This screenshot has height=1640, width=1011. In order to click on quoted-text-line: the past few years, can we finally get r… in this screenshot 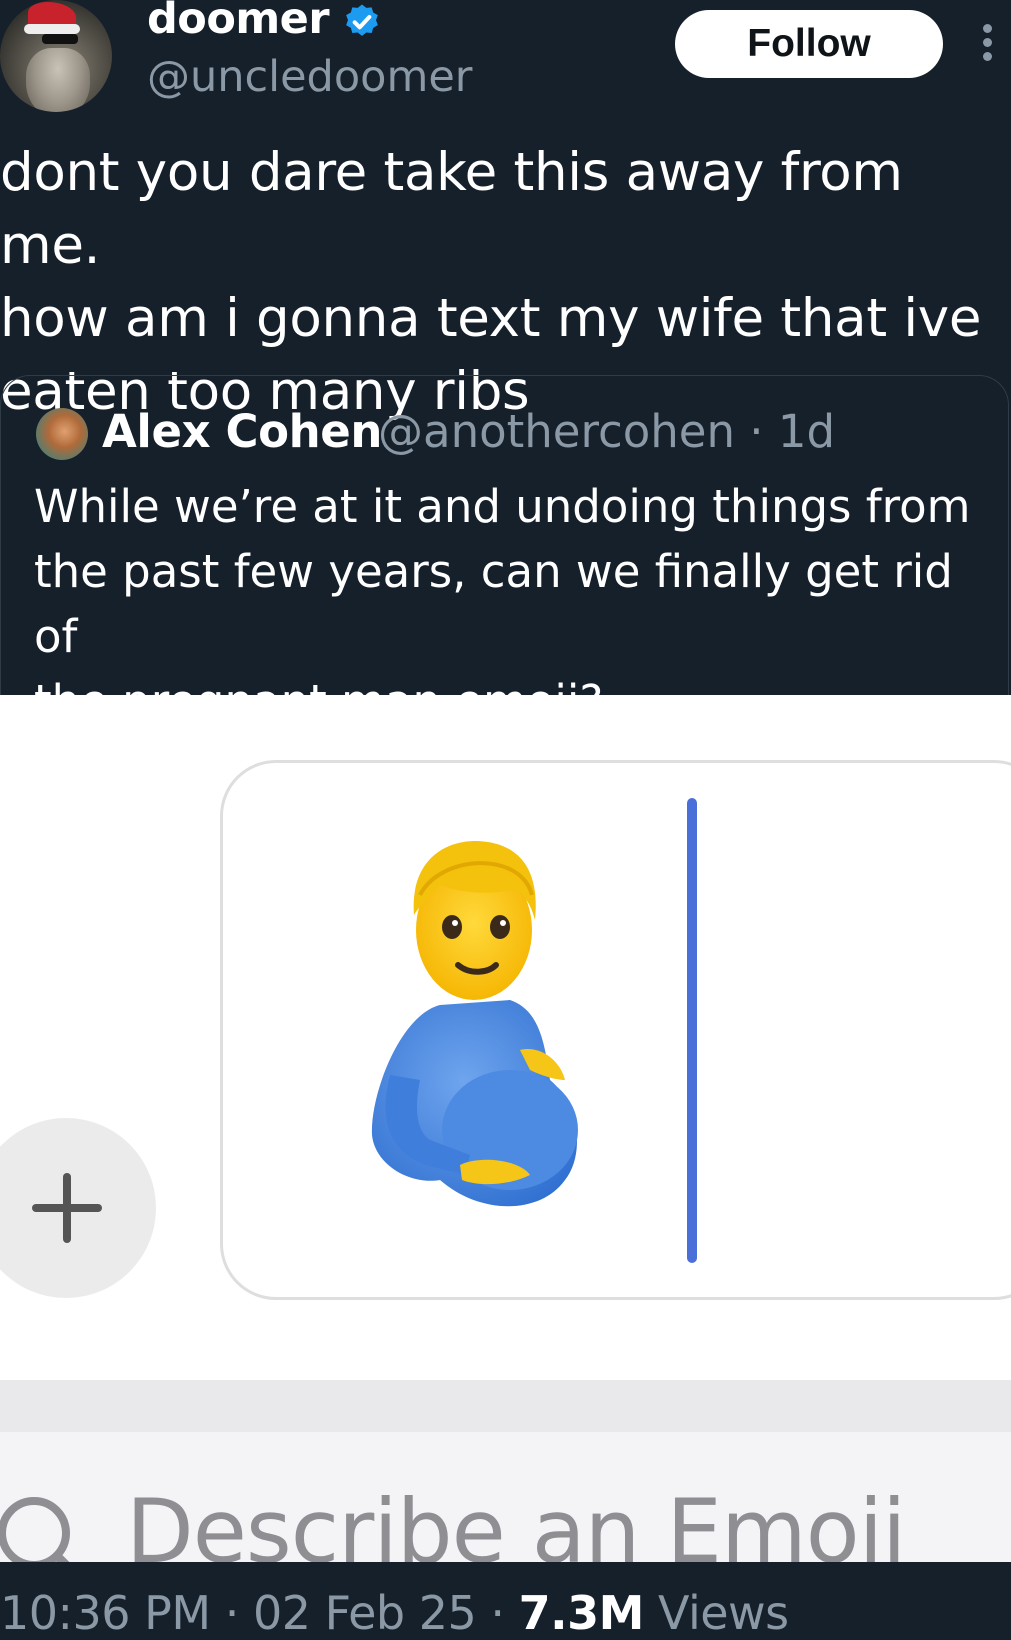, I will do `click(493, 604)`.